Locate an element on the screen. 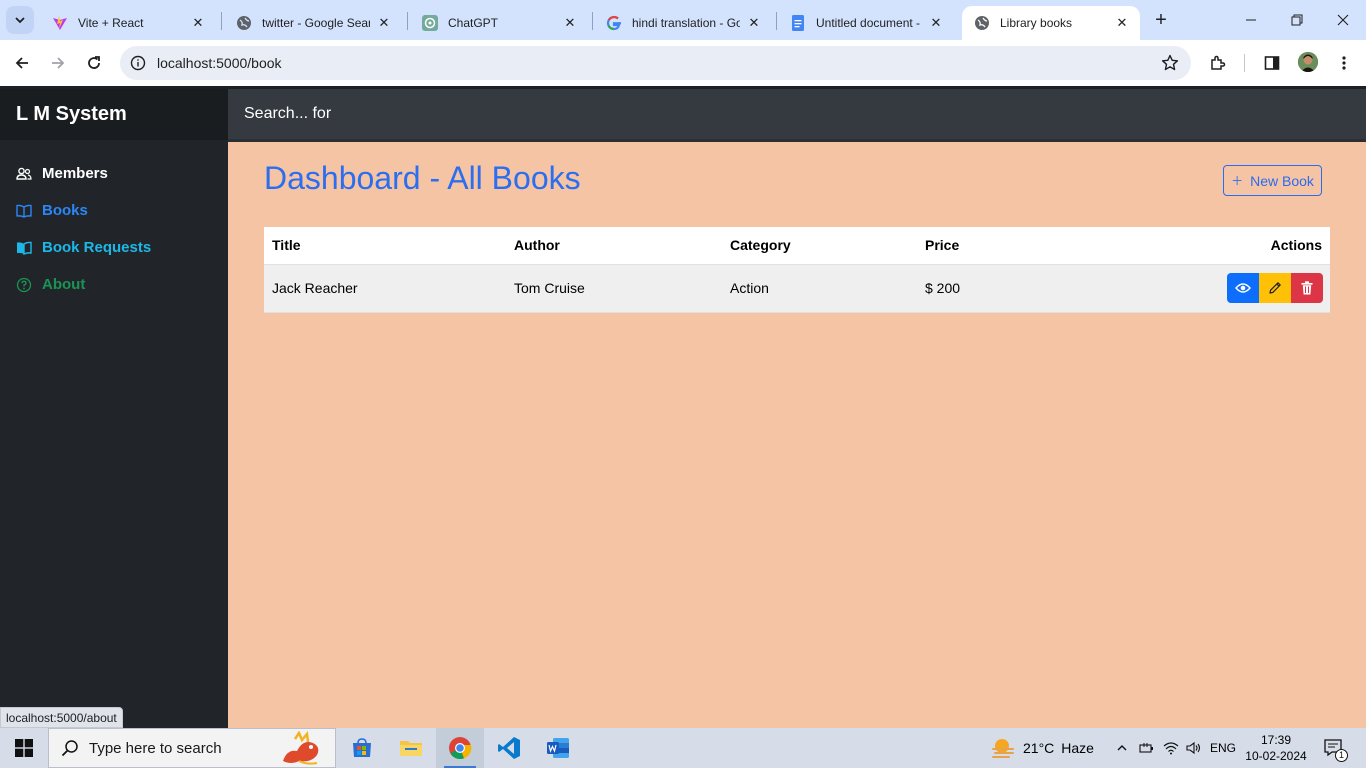 Image resolution: width=1366 pixels, height=768 pixels. question-circle-icon is located at coordinates (24, 285).